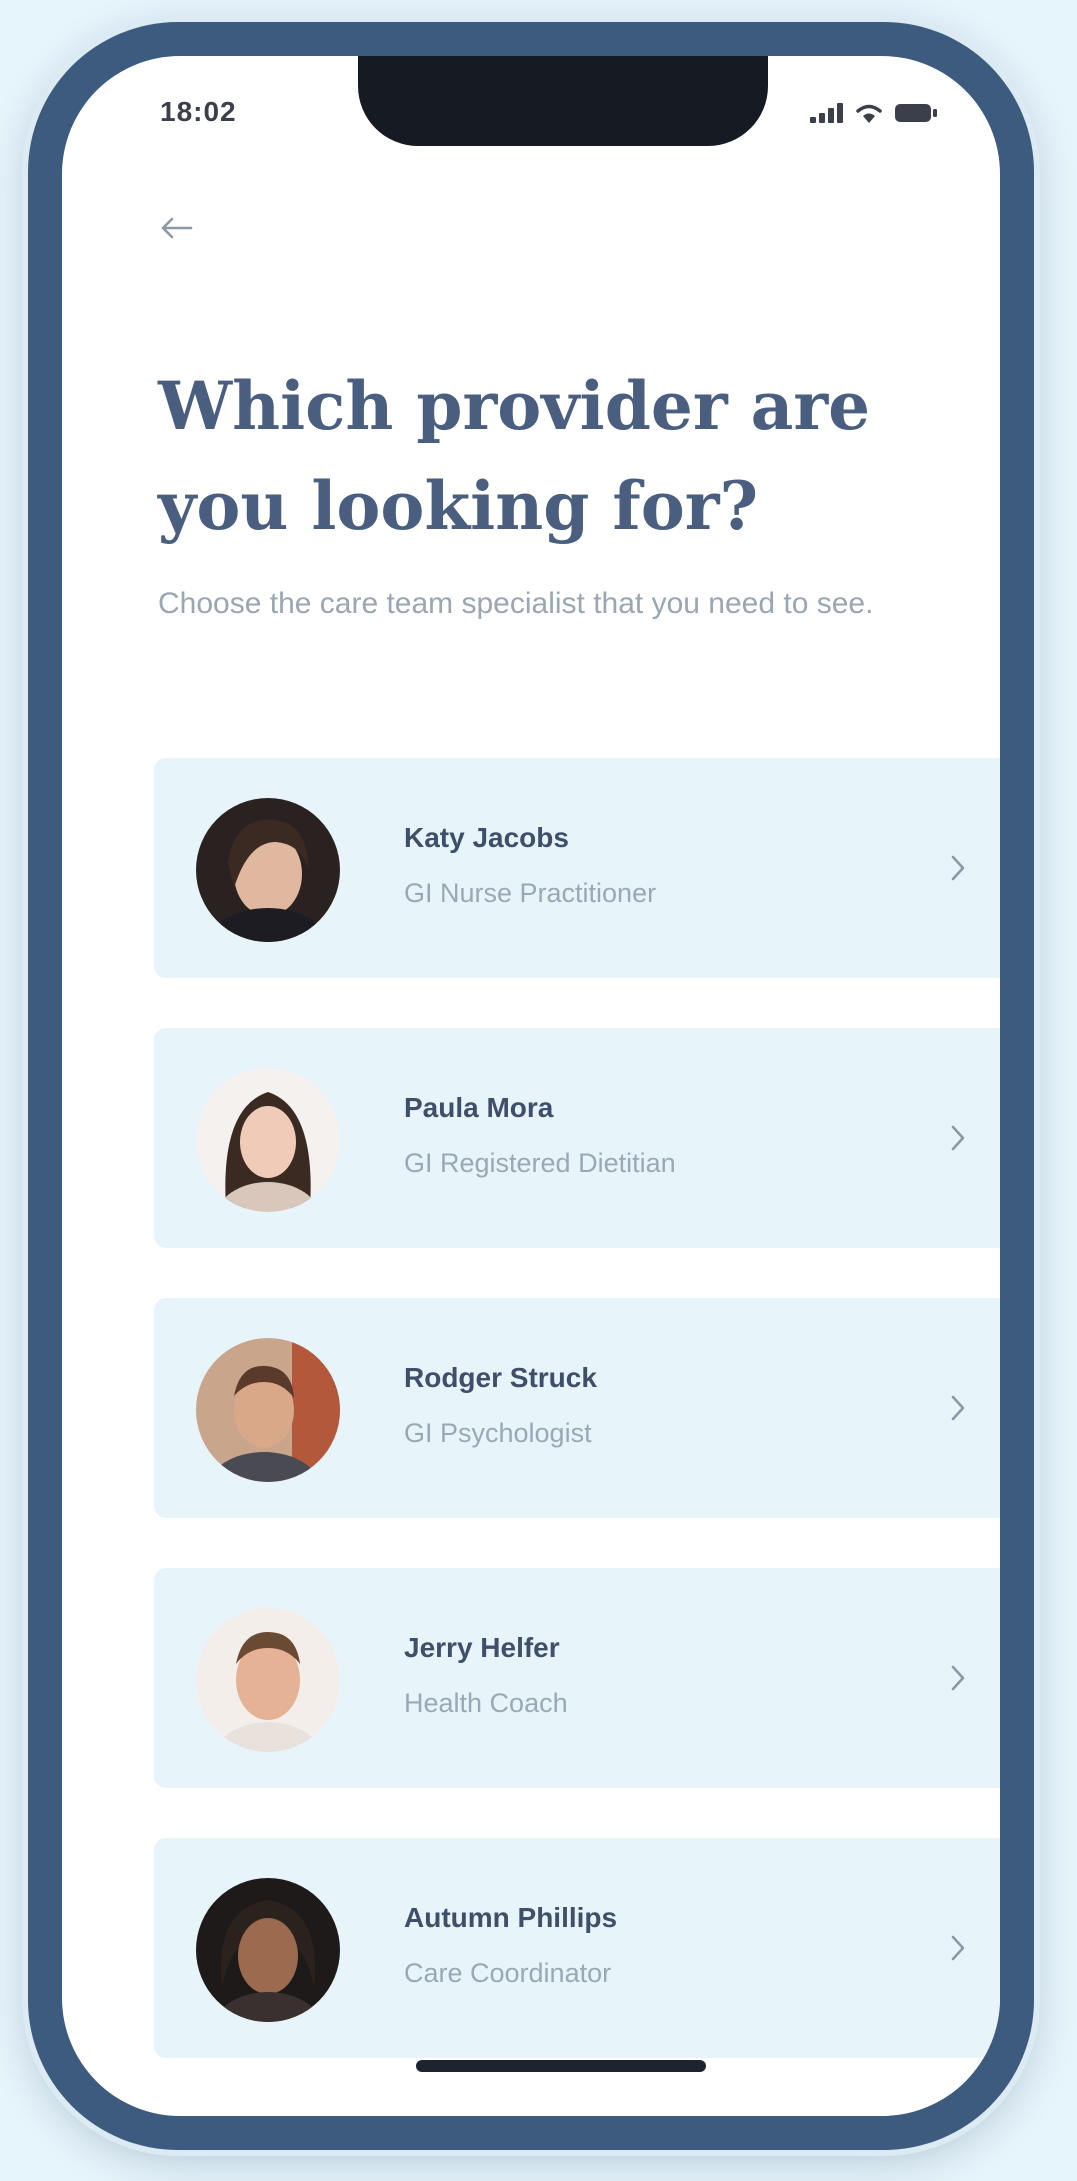 The height and width of the screenshot is (2181, 1077). Describe the element at coordinates (511, 1917) in the screenshot. I see `provider-name: Autumn Phillips` at that location.